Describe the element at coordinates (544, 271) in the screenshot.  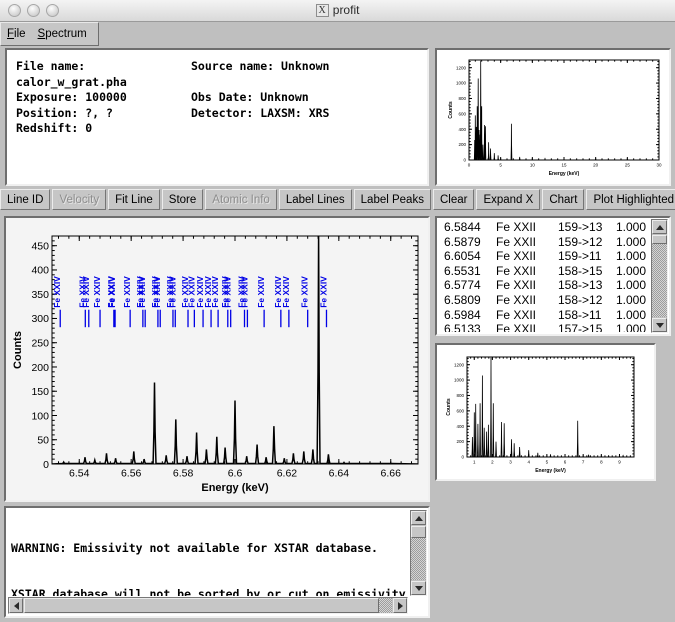
I see `table-row: 6.5531 Fe XXII 158->15 1.000` at that location.